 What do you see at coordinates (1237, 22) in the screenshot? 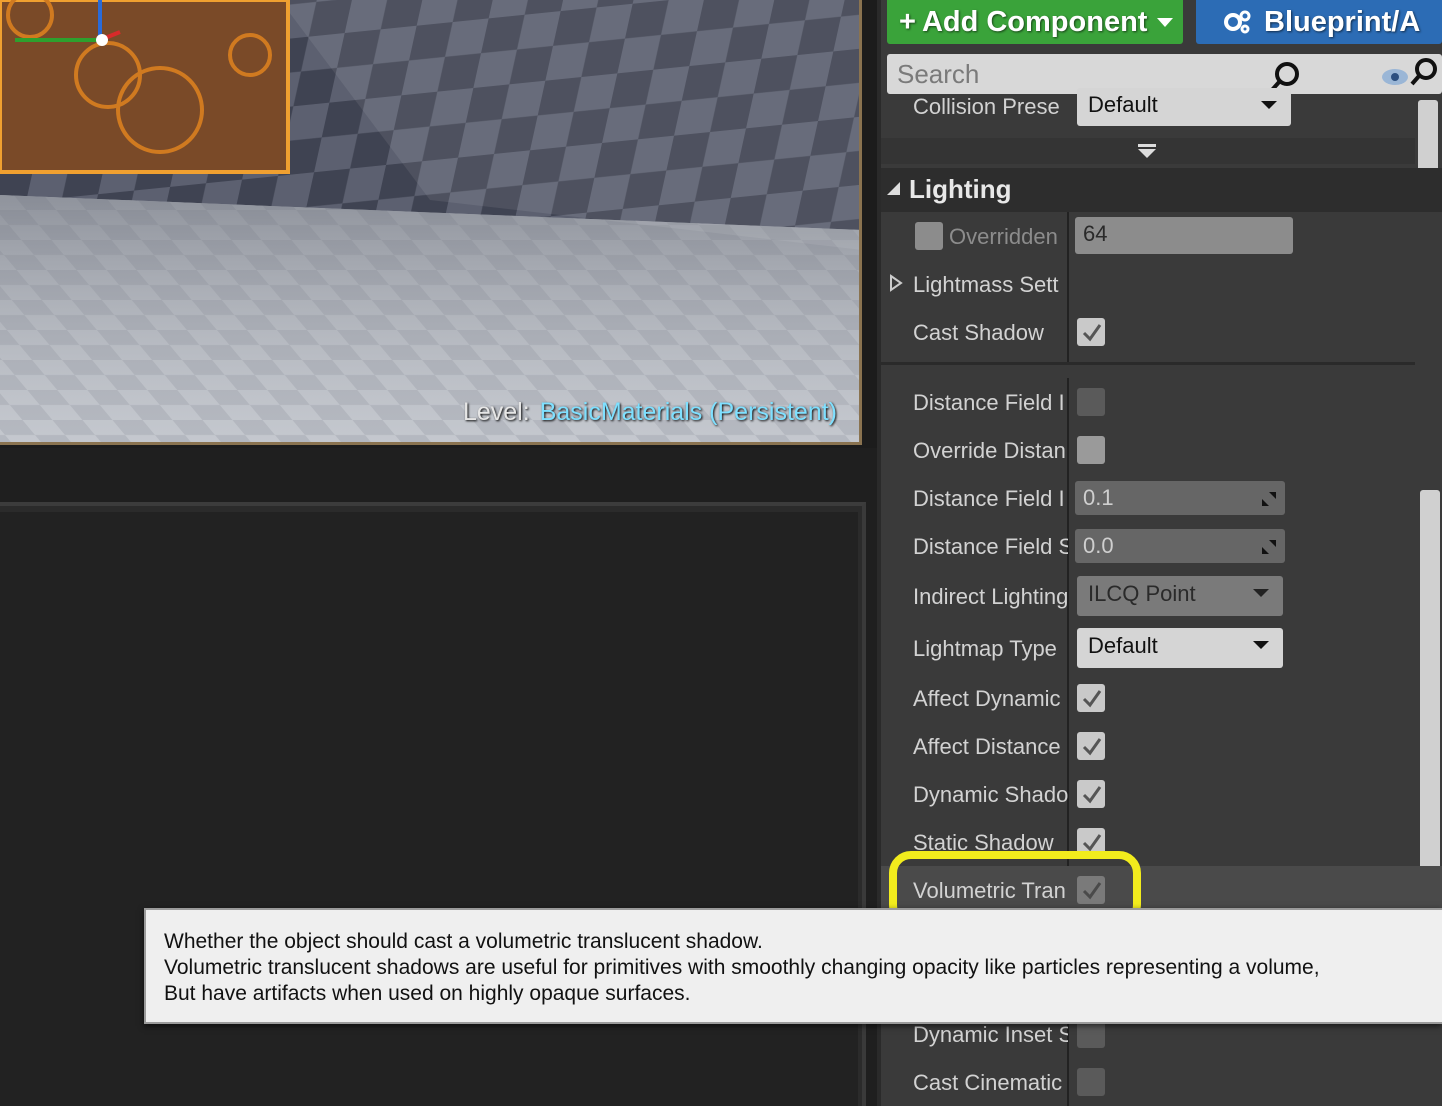
I see `gears-icon` at bounding box center [1237, 22].